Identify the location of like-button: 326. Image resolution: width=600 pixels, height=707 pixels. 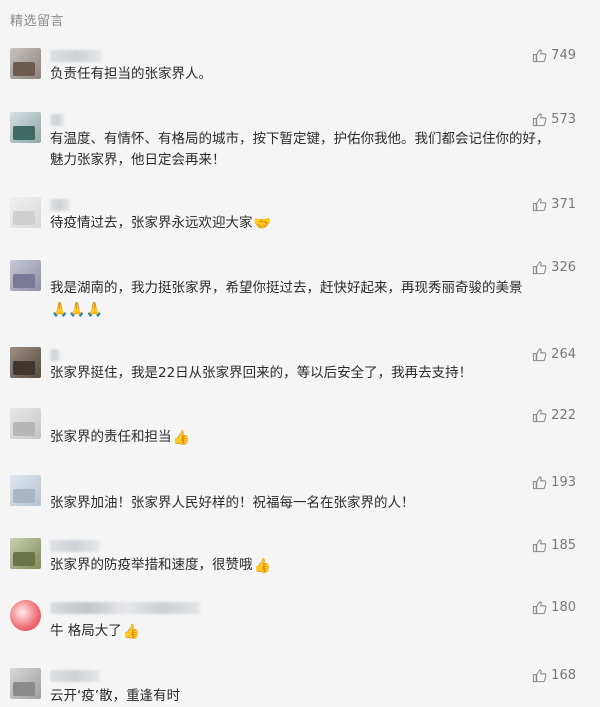
(554, 267).